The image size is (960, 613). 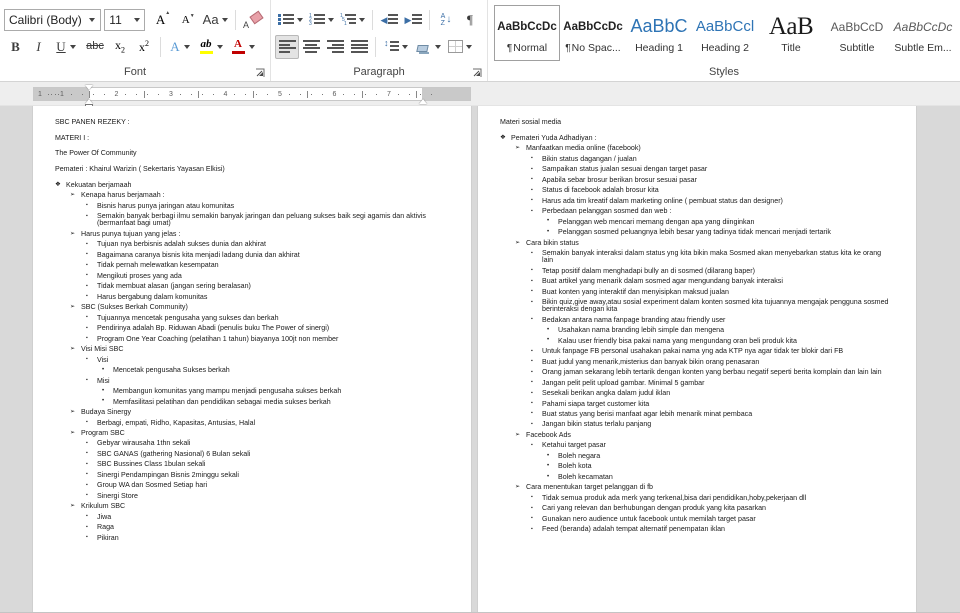 I want to click on bullets-button, so click(x=290, y=20).